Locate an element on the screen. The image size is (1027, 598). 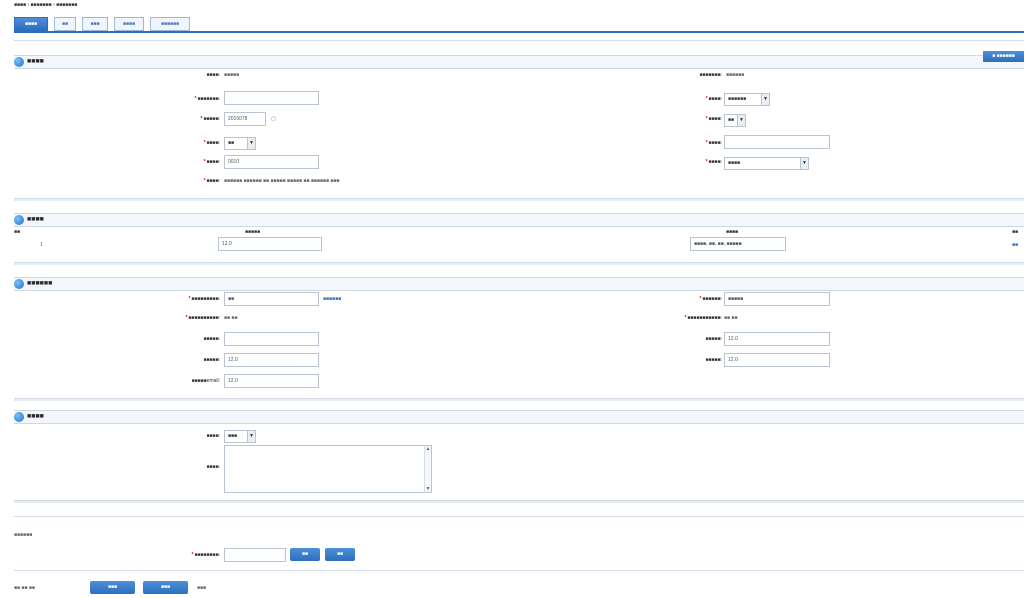
upload-button: ■■ is located at coordinates (340, 554).